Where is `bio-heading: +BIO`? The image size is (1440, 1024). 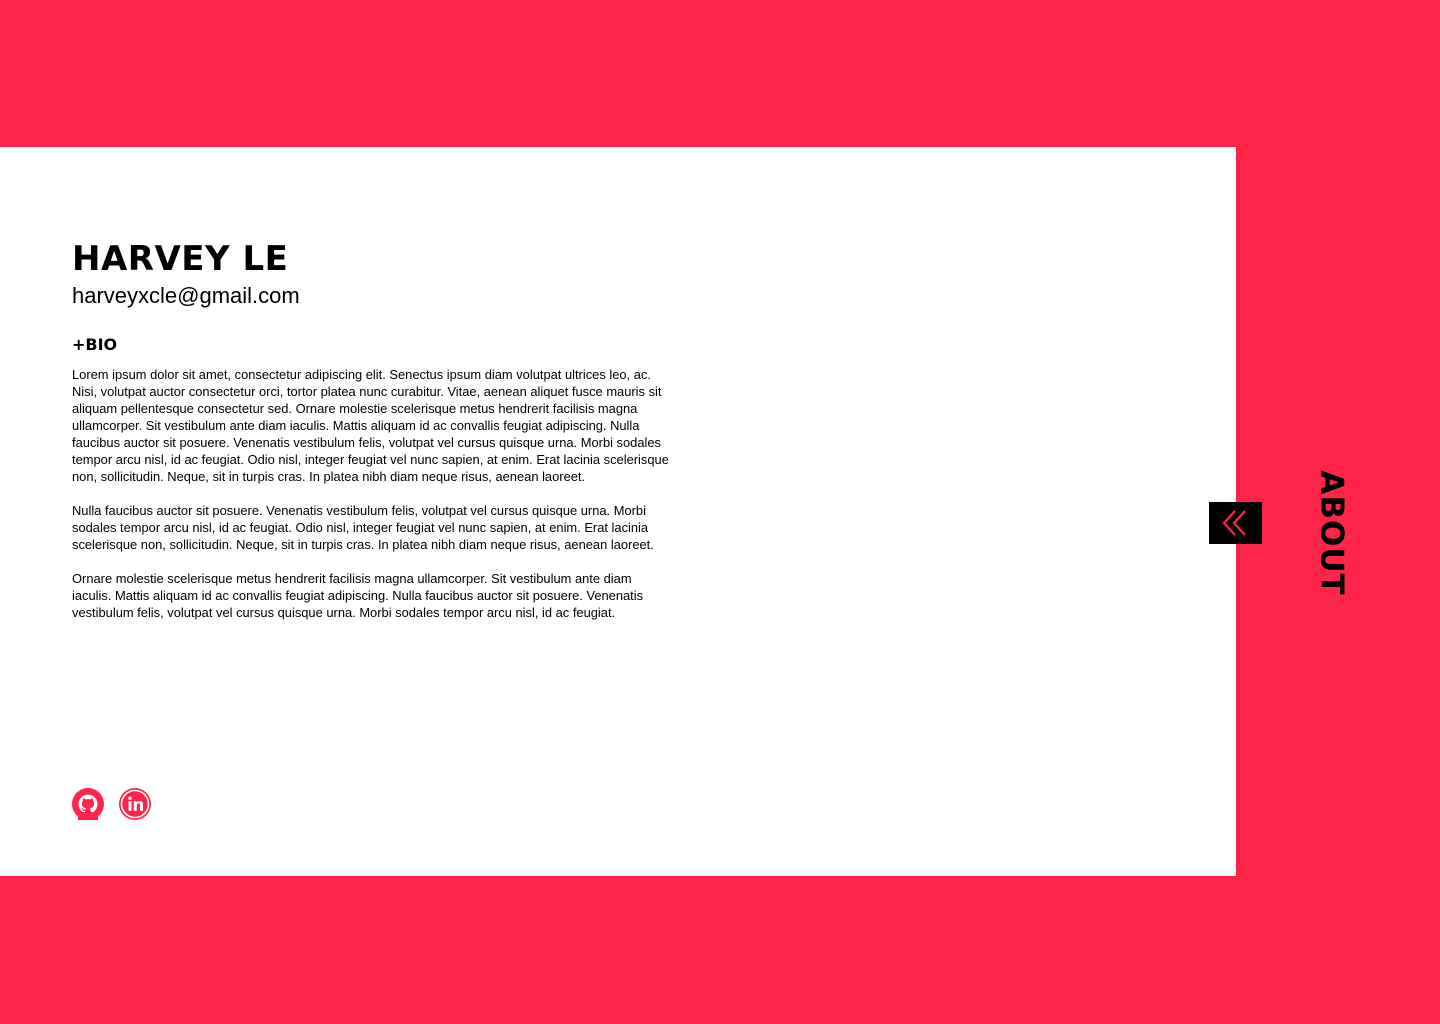
bio-heading: +BIO is located at coordinates (95, 344).